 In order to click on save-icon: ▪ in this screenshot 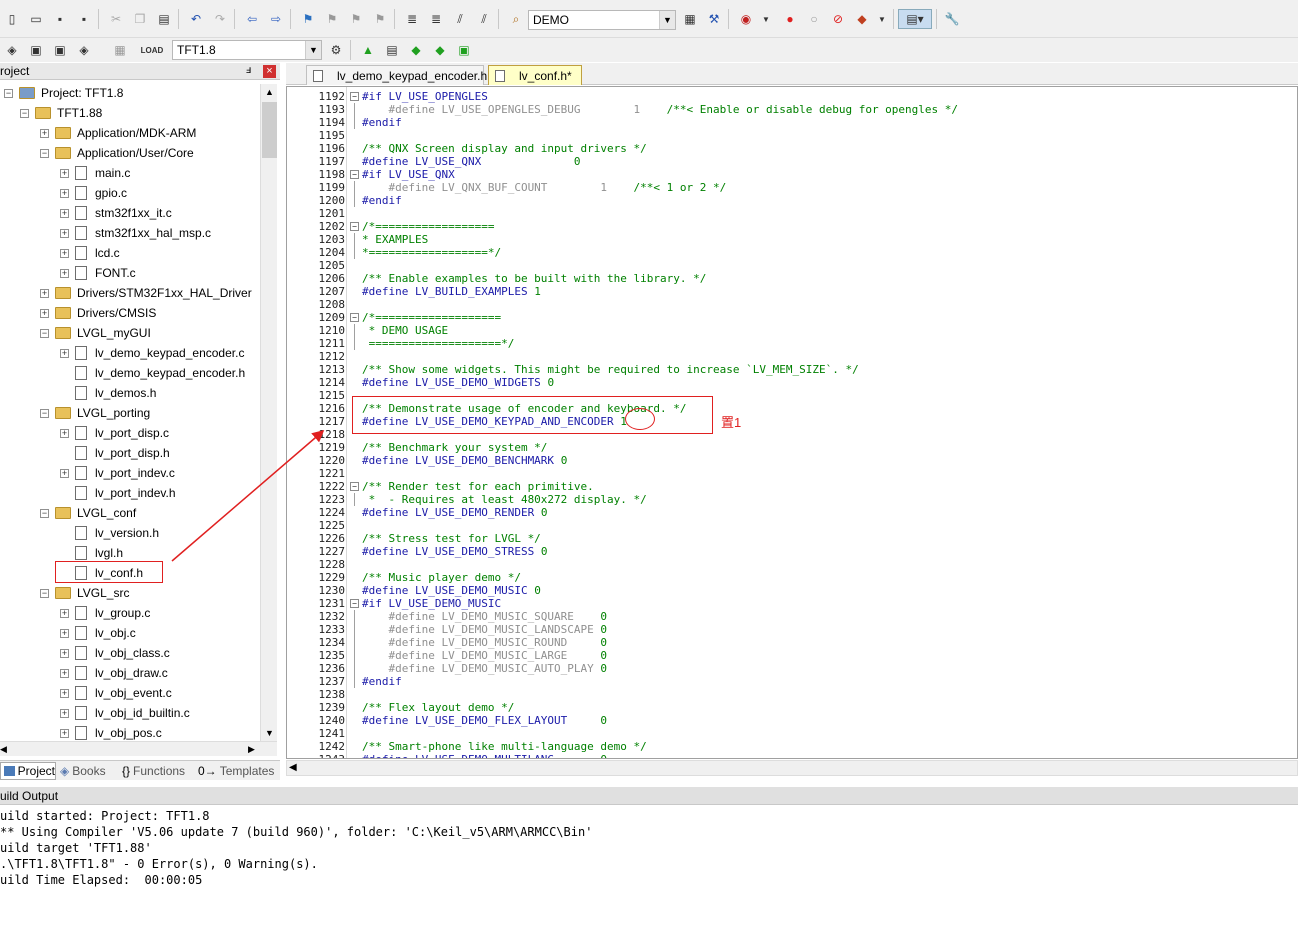, I will do `click(60, 19)`.